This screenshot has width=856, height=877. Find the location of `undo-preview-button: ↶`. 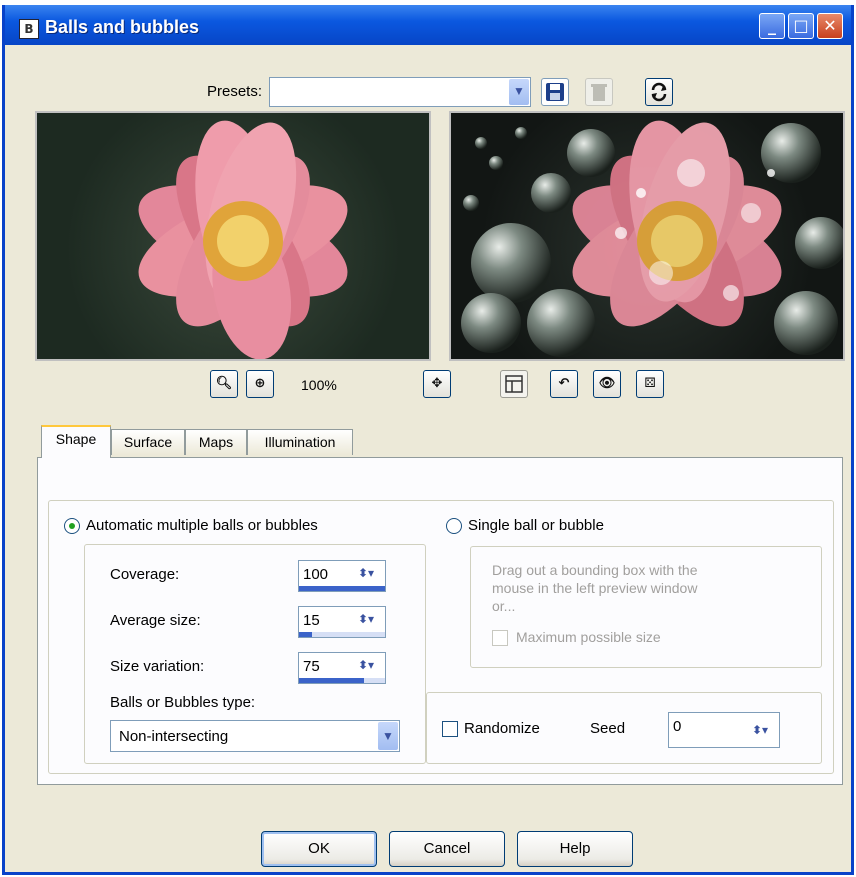

undo-preview-button: ↶ is located at coordinates (564, 384).